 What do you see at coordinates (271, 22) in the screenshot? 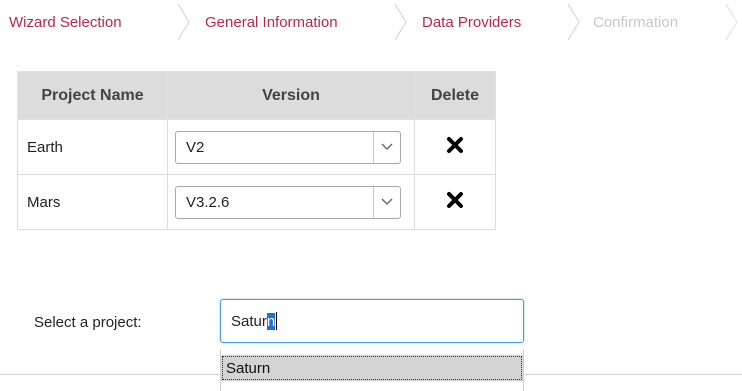
I see `wizard-step-general-information: General Information` at bounding box center [271, 22].